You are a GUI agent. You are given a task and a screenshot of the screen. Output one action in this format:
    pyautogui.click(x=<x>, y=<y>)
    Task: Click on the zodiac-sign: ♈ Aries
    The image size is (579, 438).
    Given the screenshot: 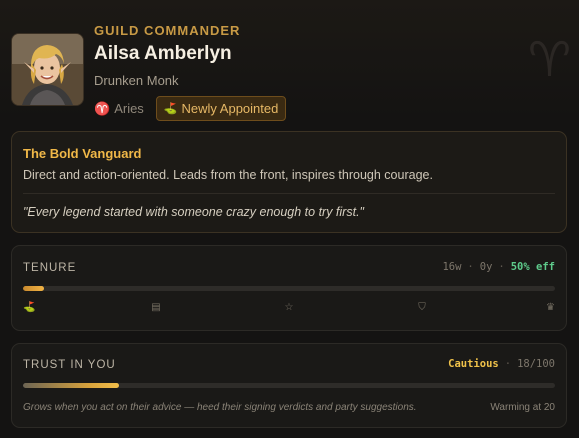 What is the action you would take?
    pyautogui.click(x=119, y=109)
    